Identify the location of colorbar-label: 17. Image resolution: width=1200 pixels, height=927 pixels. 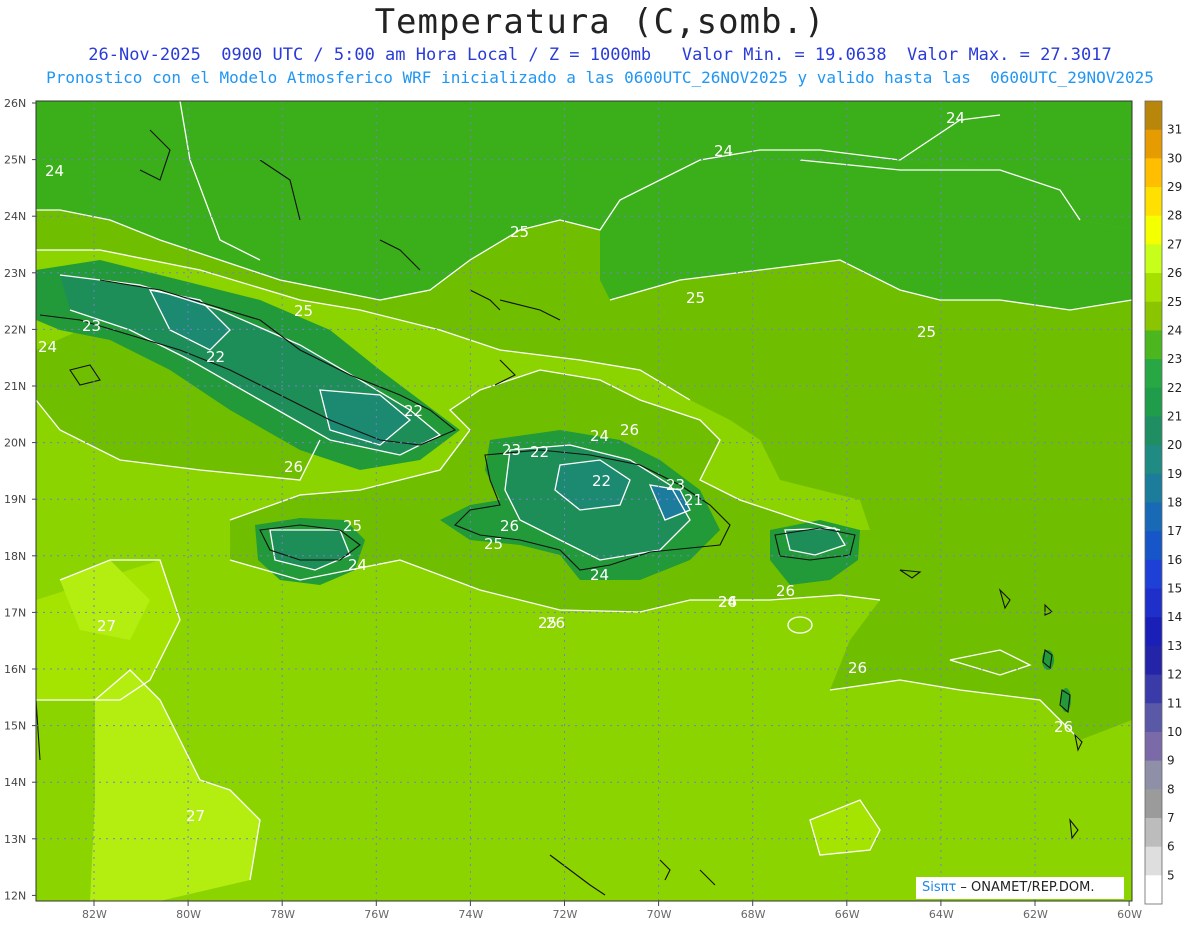
(1174, 531).